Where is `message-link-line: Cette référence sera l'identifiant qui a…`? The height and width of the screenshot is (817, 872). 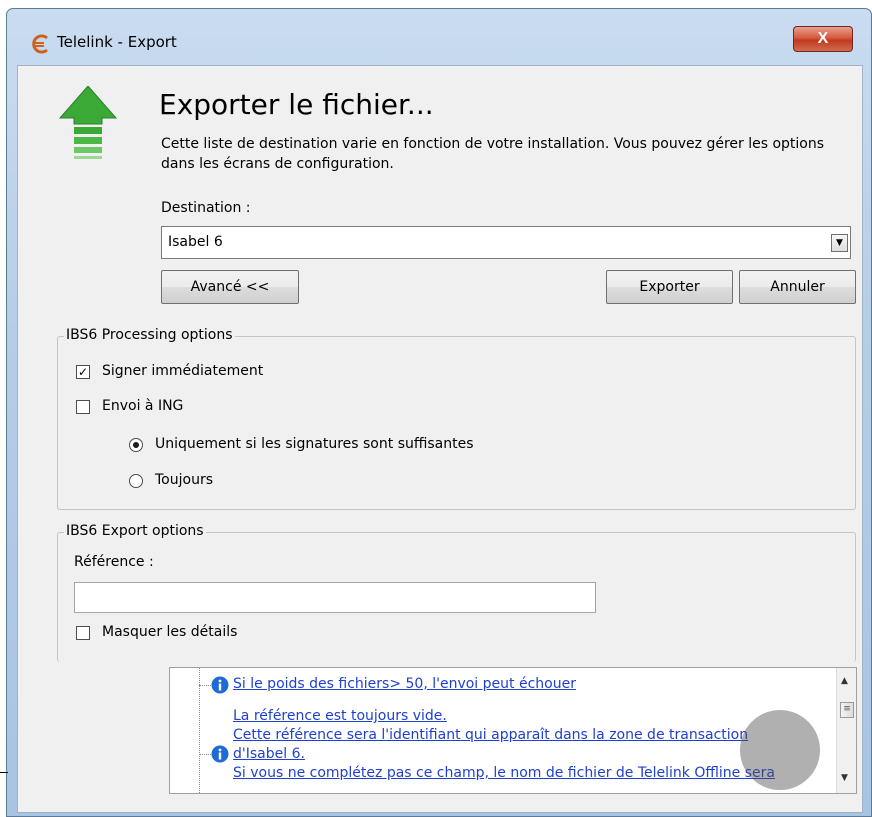
message-link-line: Cette référence sera l'identifiant qui a… is located at coordinates (490, 735).